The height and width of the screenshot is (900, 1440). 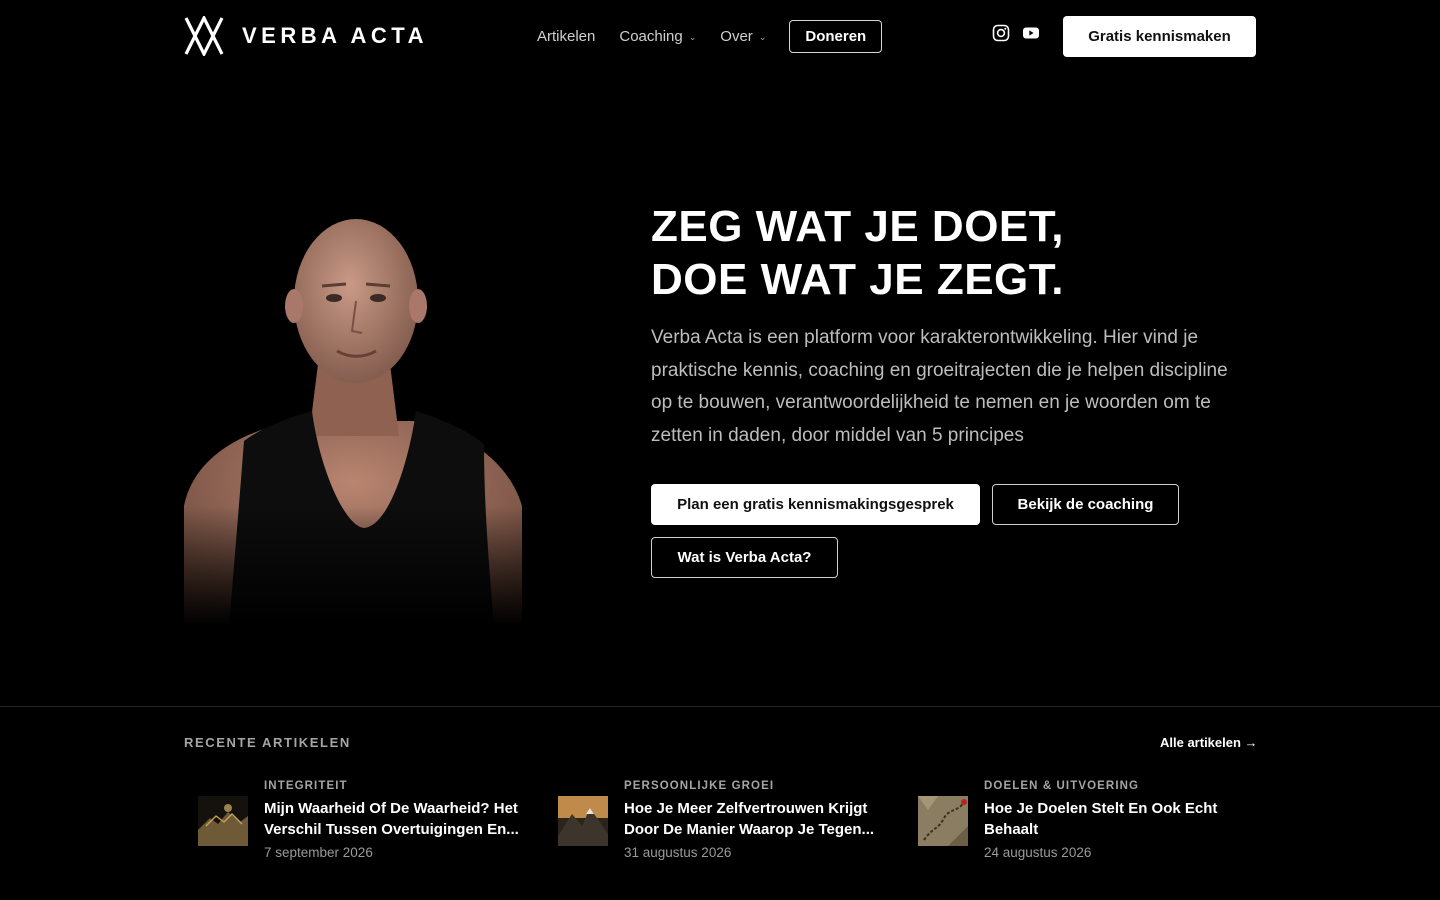 What do you see at coordinates (306, 786) in the screenshot?
I see `article-category: INTEGRITEIT` at bounding box center [306, 786].